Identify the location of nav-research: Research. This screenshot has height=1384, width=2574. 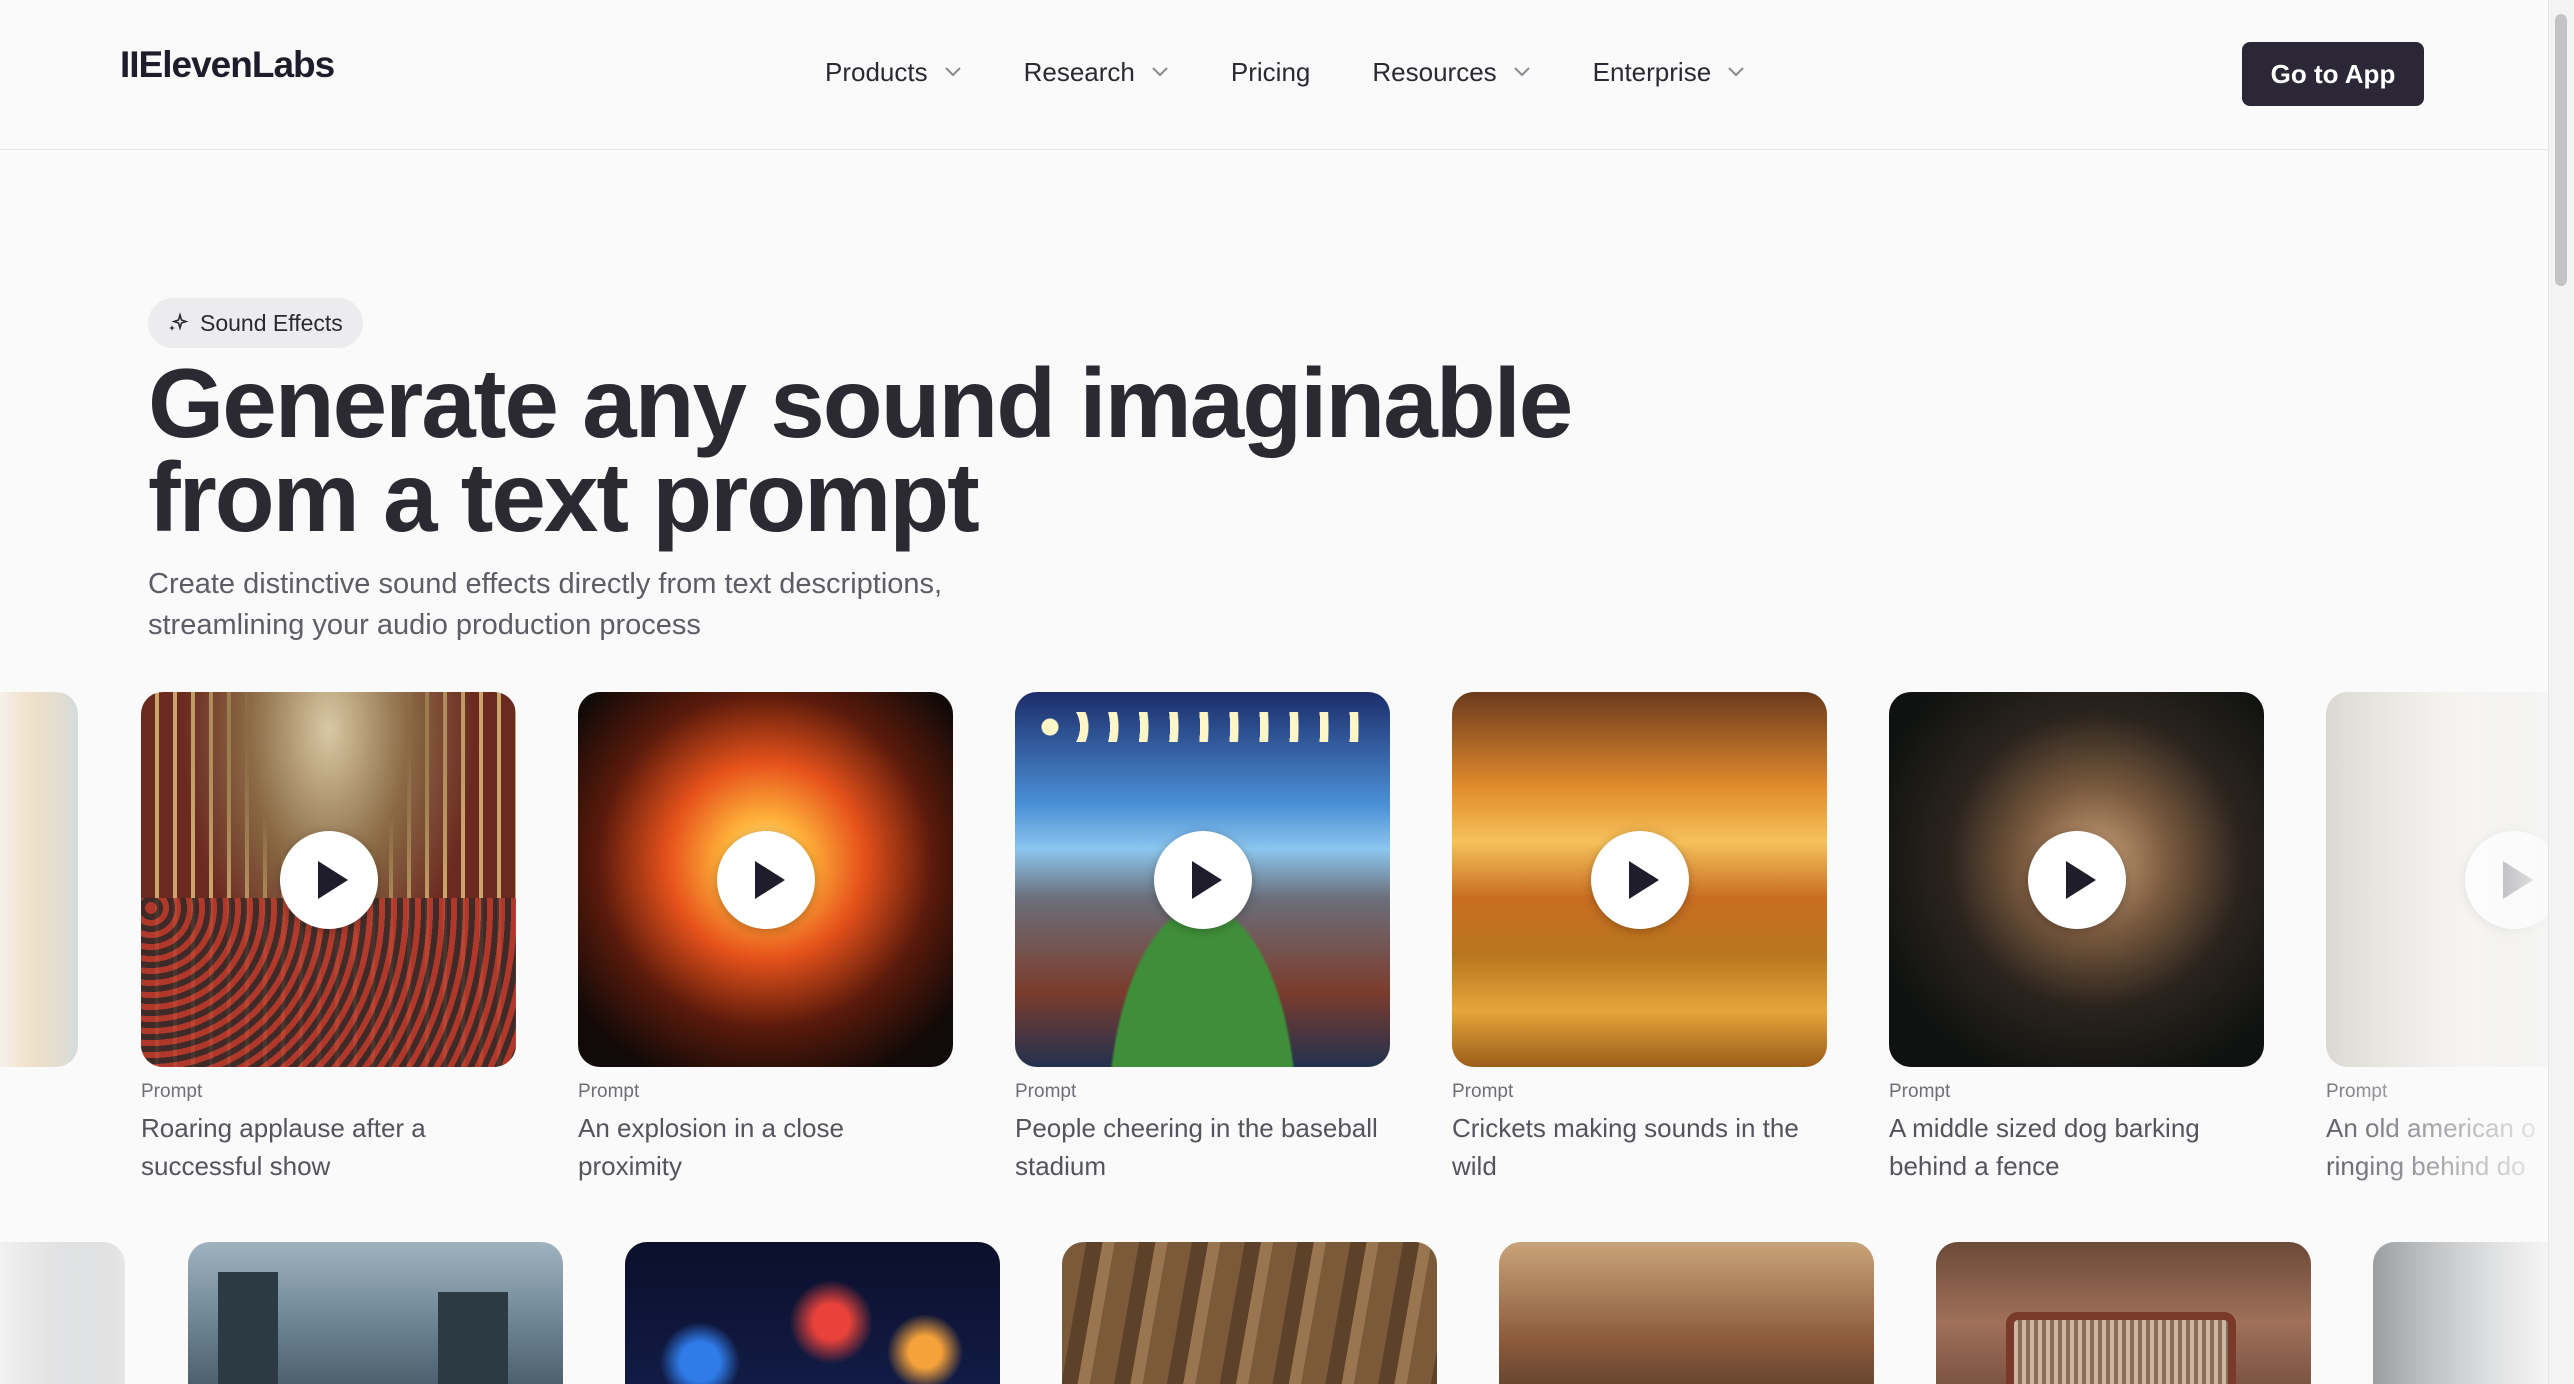
(1096, 72).